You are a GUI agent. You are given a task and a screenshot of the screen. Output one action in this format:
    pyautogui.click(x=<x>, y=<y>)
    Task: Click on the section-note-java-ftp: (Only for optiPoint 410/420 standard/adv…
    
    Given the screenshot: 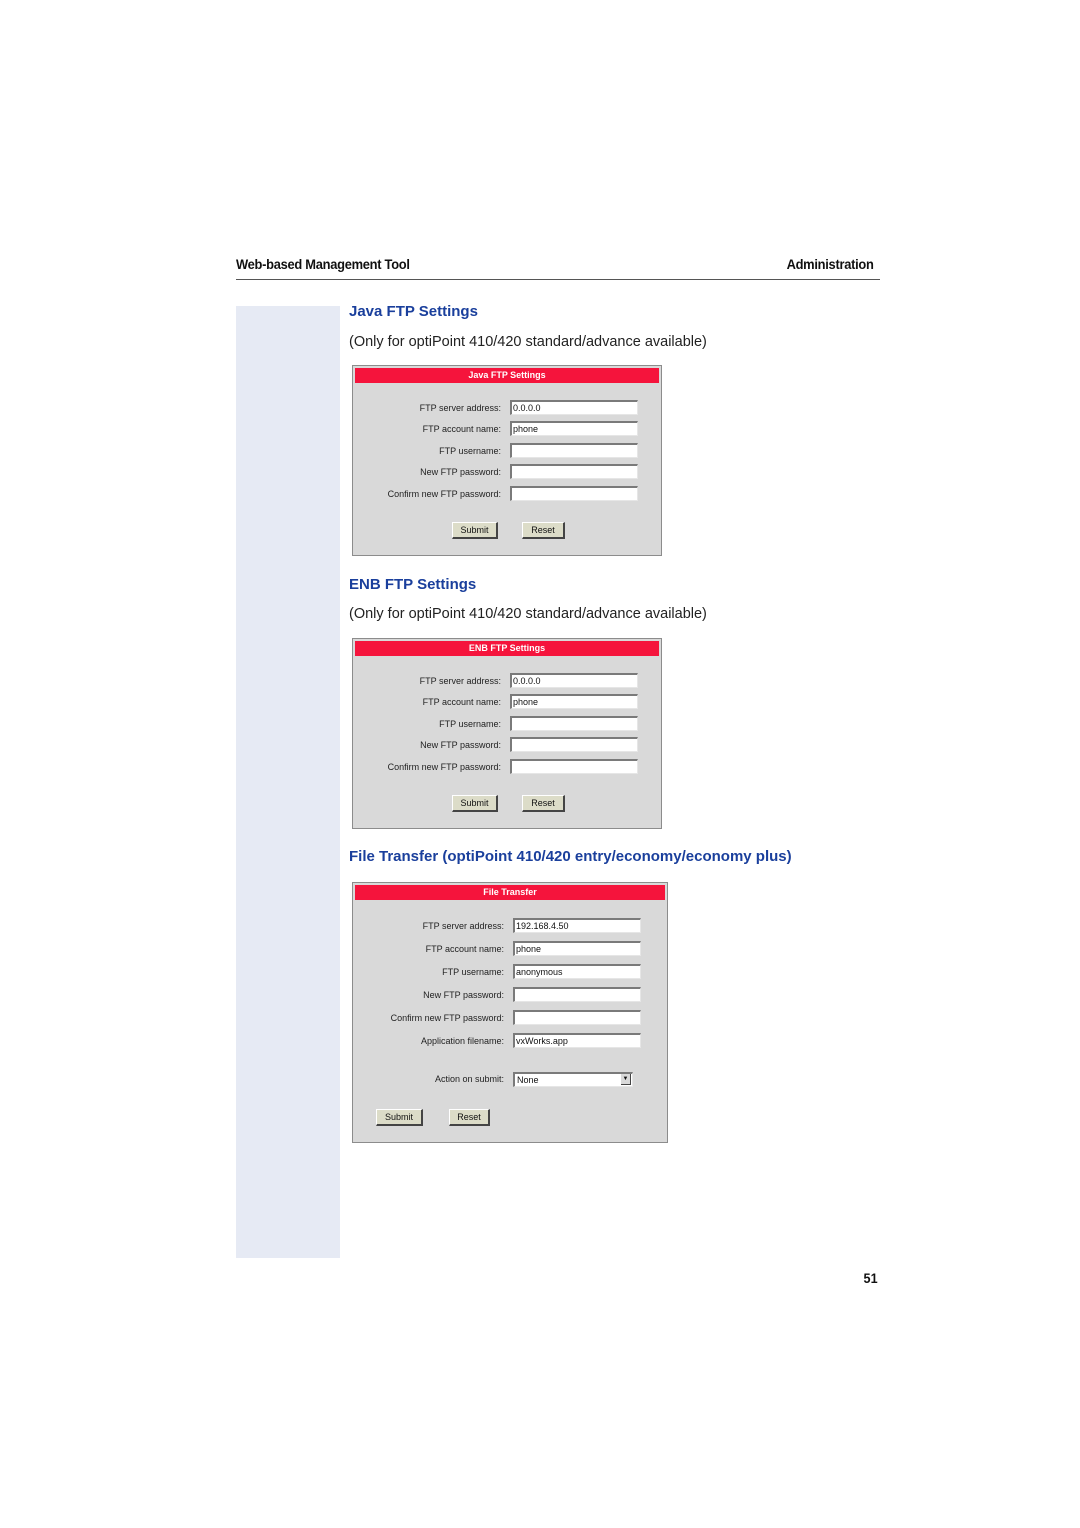 What is the action you would take?
    pyautogui.click(x=528, y=342)
    